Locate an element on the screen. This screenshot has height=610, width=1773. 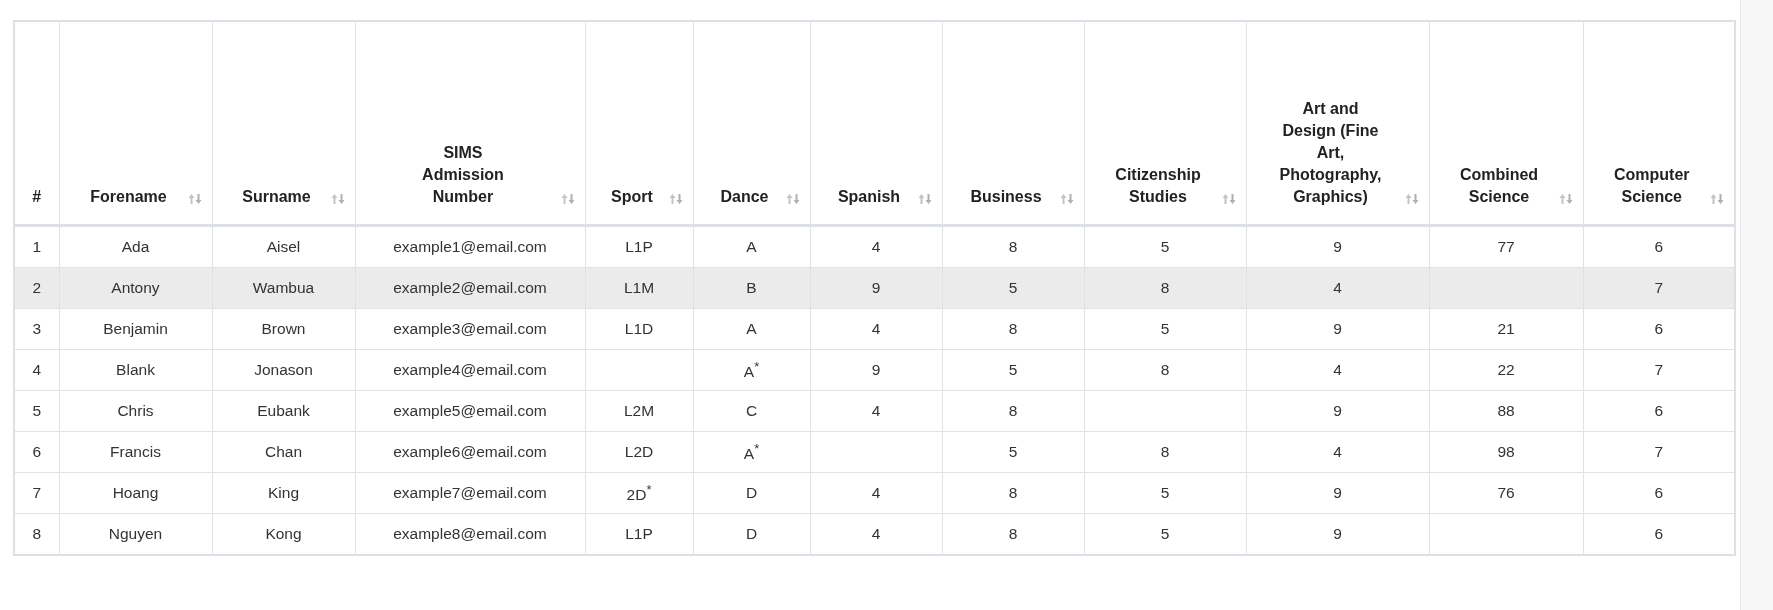
table-row: 2 Antony Wambua example2@email.com L1M B 9 5 8 4 7 is located at coordinates (874, 288).